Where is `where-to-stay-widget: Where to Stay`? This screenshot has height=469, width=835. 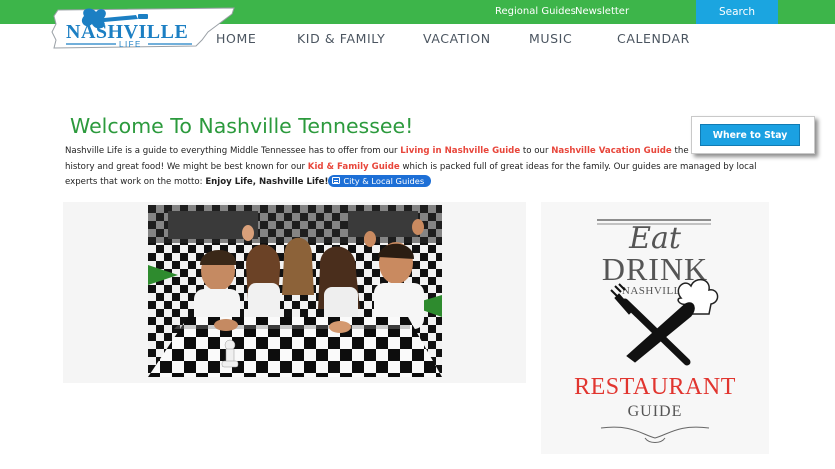
where-to-stay-widget: Where to Stay is located at coordinates (753, 135).